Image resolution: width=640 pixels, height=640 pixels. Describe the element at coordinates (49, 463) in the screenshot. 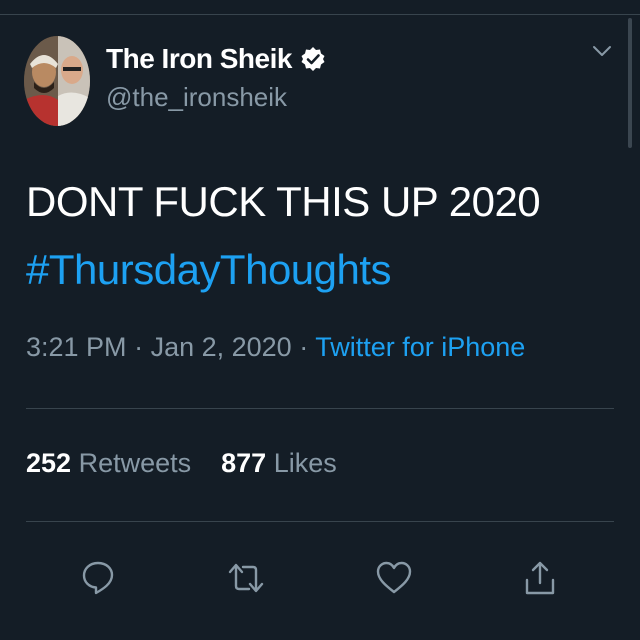

I see `retweets-count: 252` at that location.